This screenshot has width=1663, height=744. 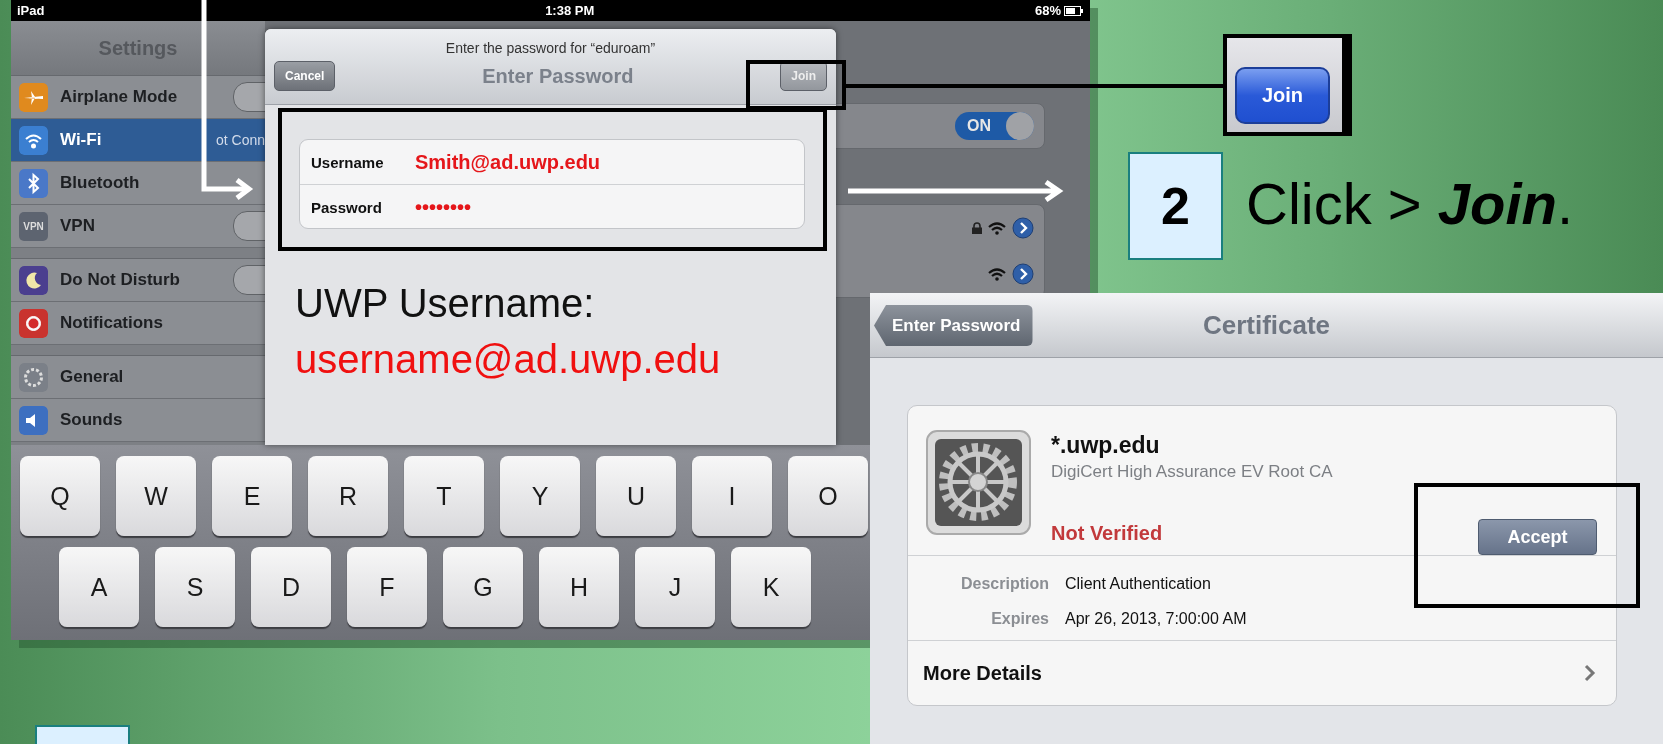 What do you see at coordinates (1590, 673) in the screenshot?
I see `chevron-icon` at bounding box center [1590, 673].